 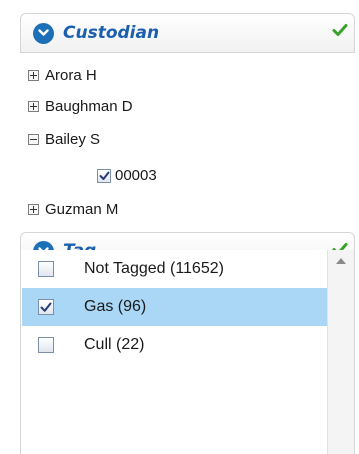 I want to click on checkbox-gas, so click(x=46, y=307).